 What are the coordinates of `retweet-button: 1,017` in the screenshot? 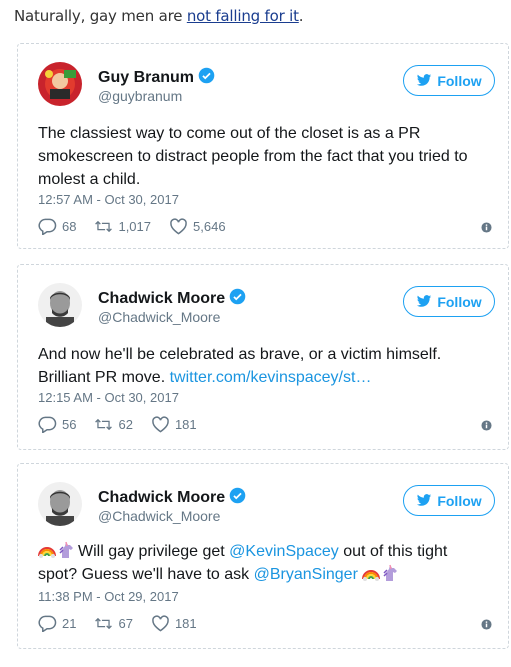 It's located at (122, 226).